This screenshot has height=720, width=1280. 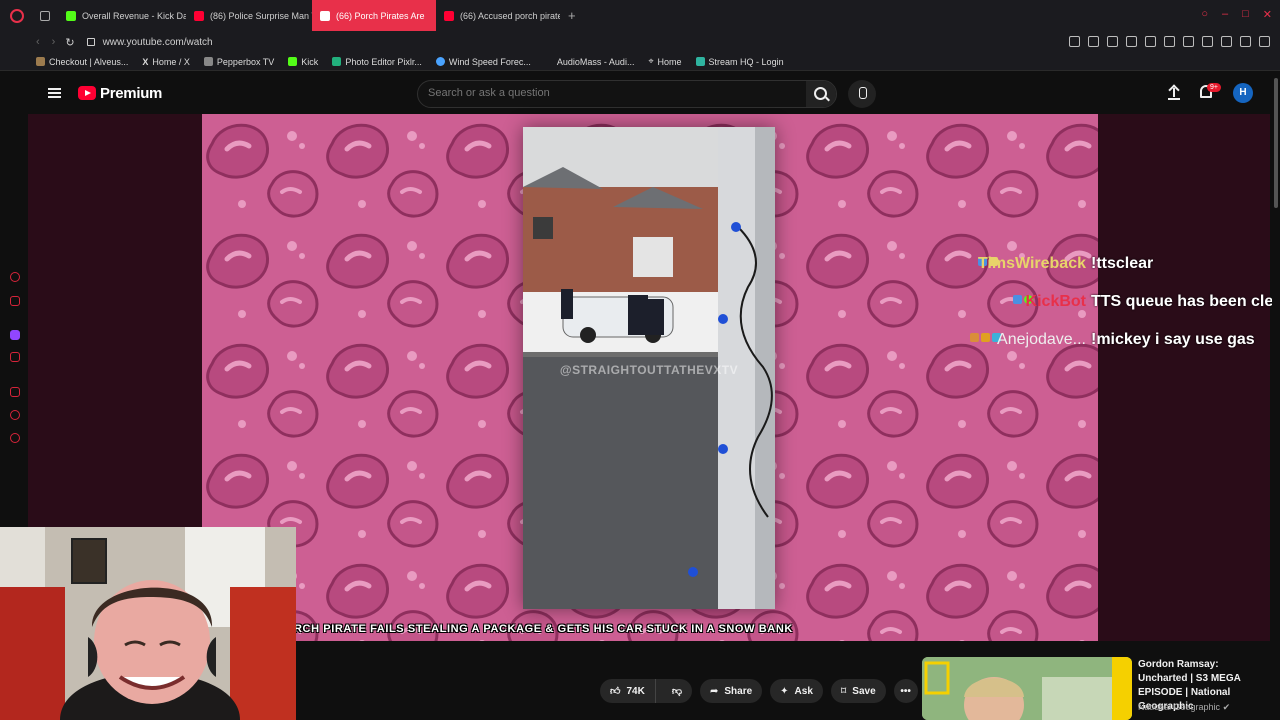 What do you see at coordinates (1074, 41) in the screenshot?
I see `bookmark-icon` at bounding box center [1074, 41].